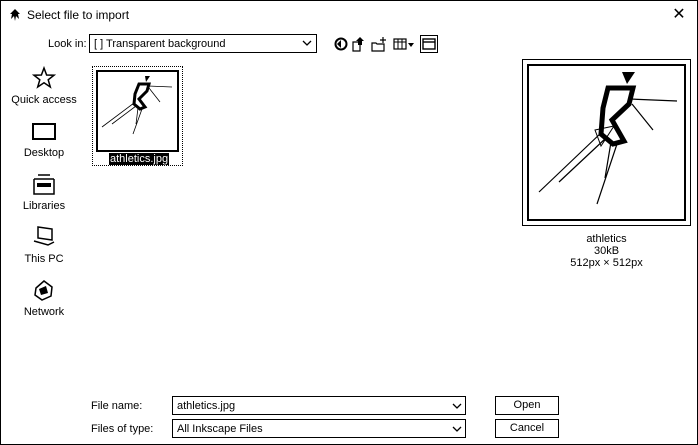  What do you see at coordinates (606, 239) in the screenshot?
I see `preview-file-name: athletics` at bounding box center [606, 239].